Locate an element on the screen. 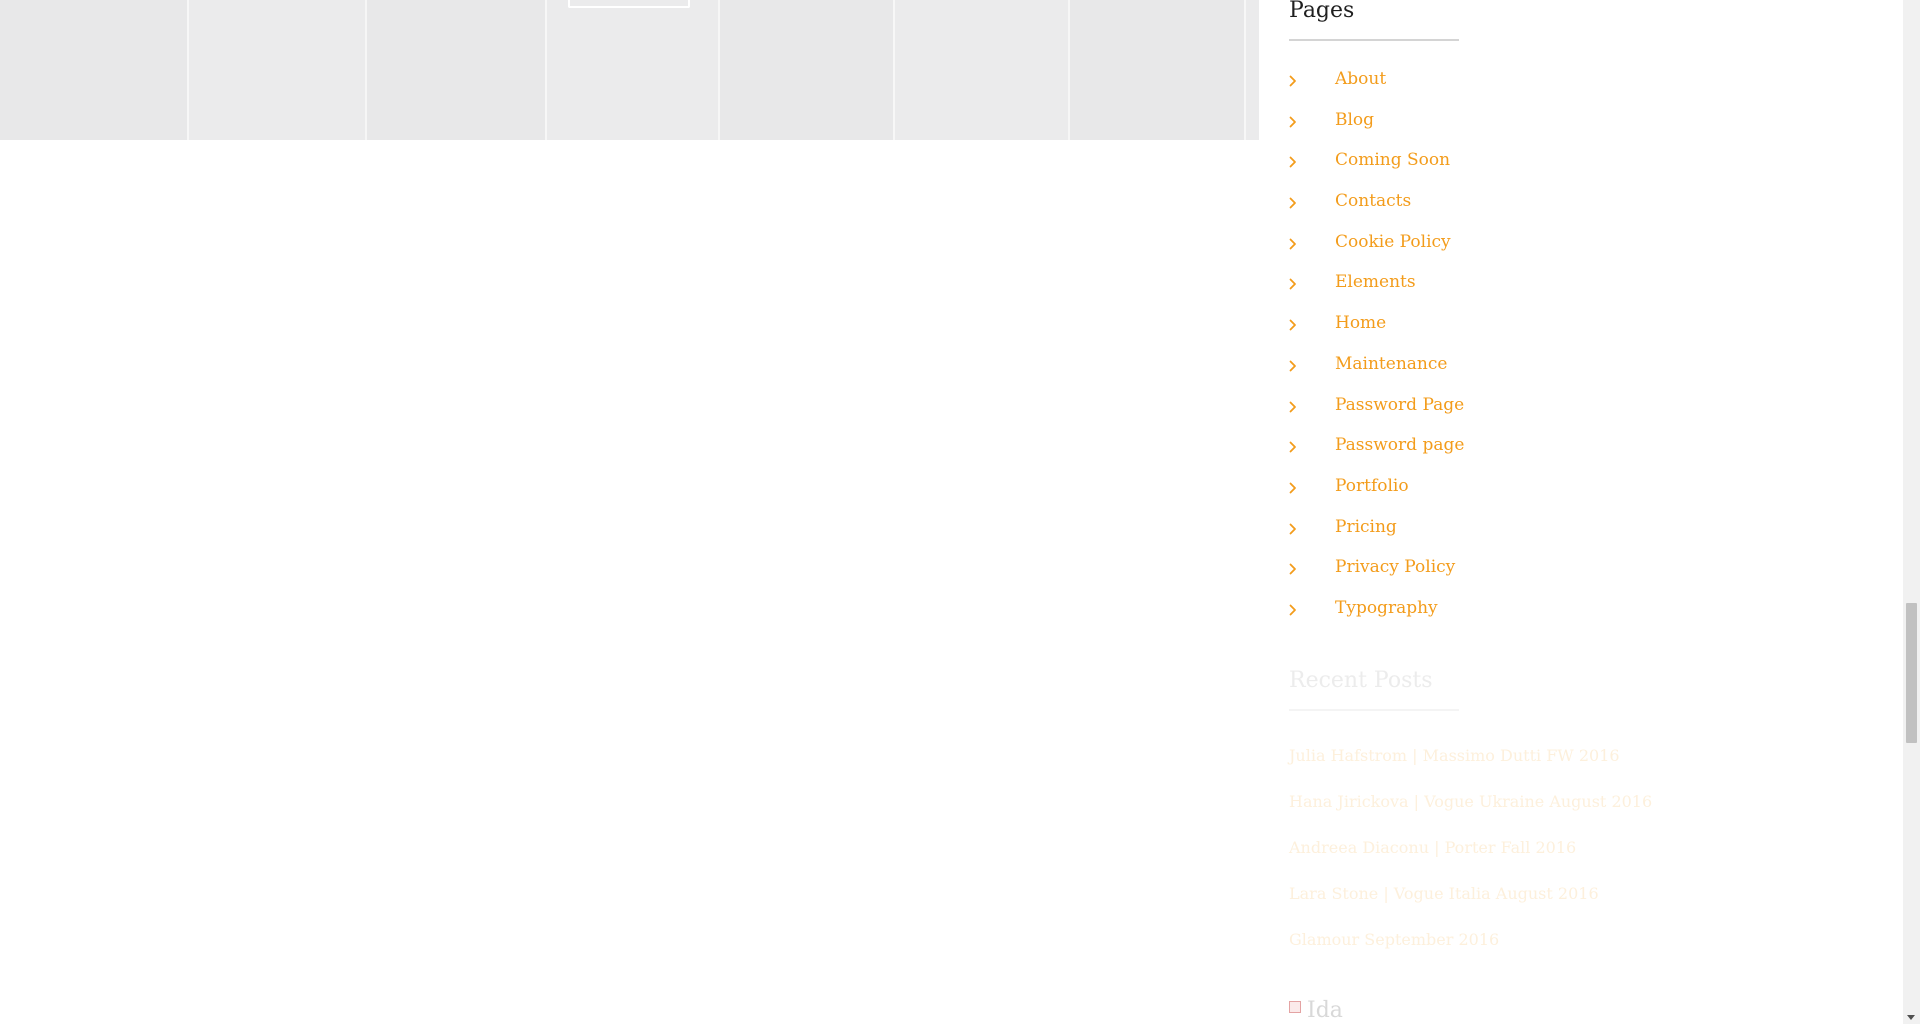  pages-widget-title: Pages is located at coordinates (1322, 11).